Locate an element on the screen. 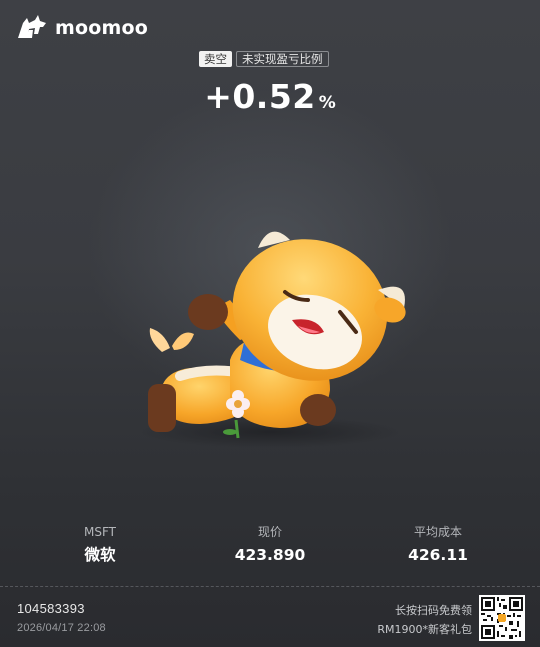 The image size is (540, 647). stat-current-price: 现价 423.890 is located at coordinates (270, 544).